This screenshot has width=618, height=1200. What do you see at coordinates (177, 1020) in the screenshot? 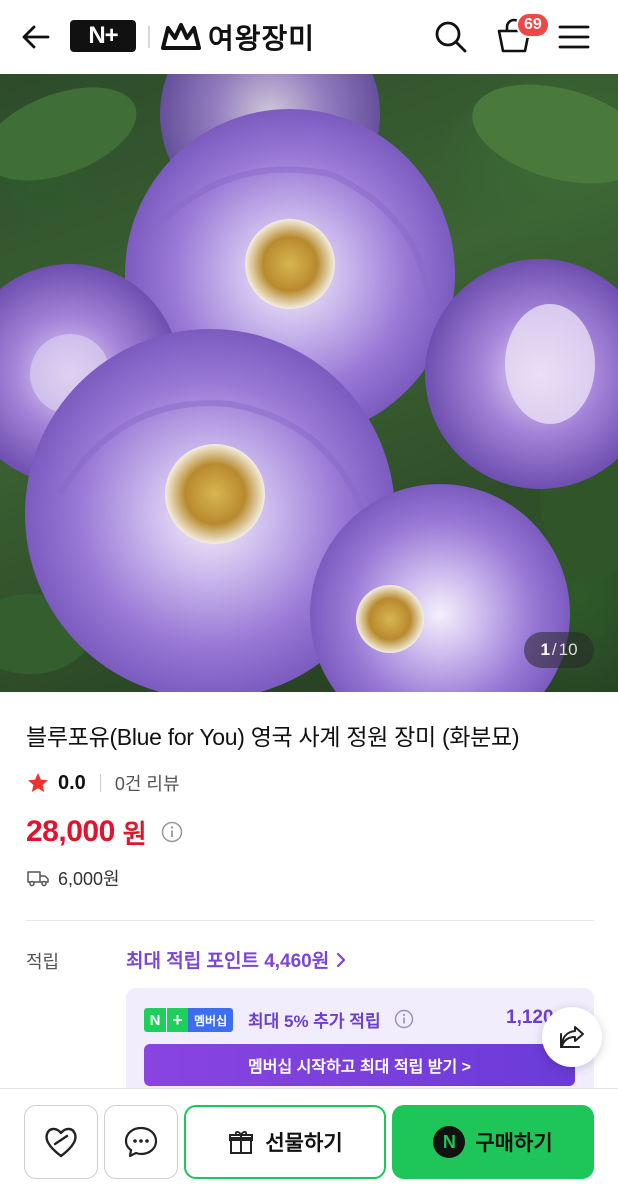
I see `plus-icon: +` at bounding box center [177, 1020].